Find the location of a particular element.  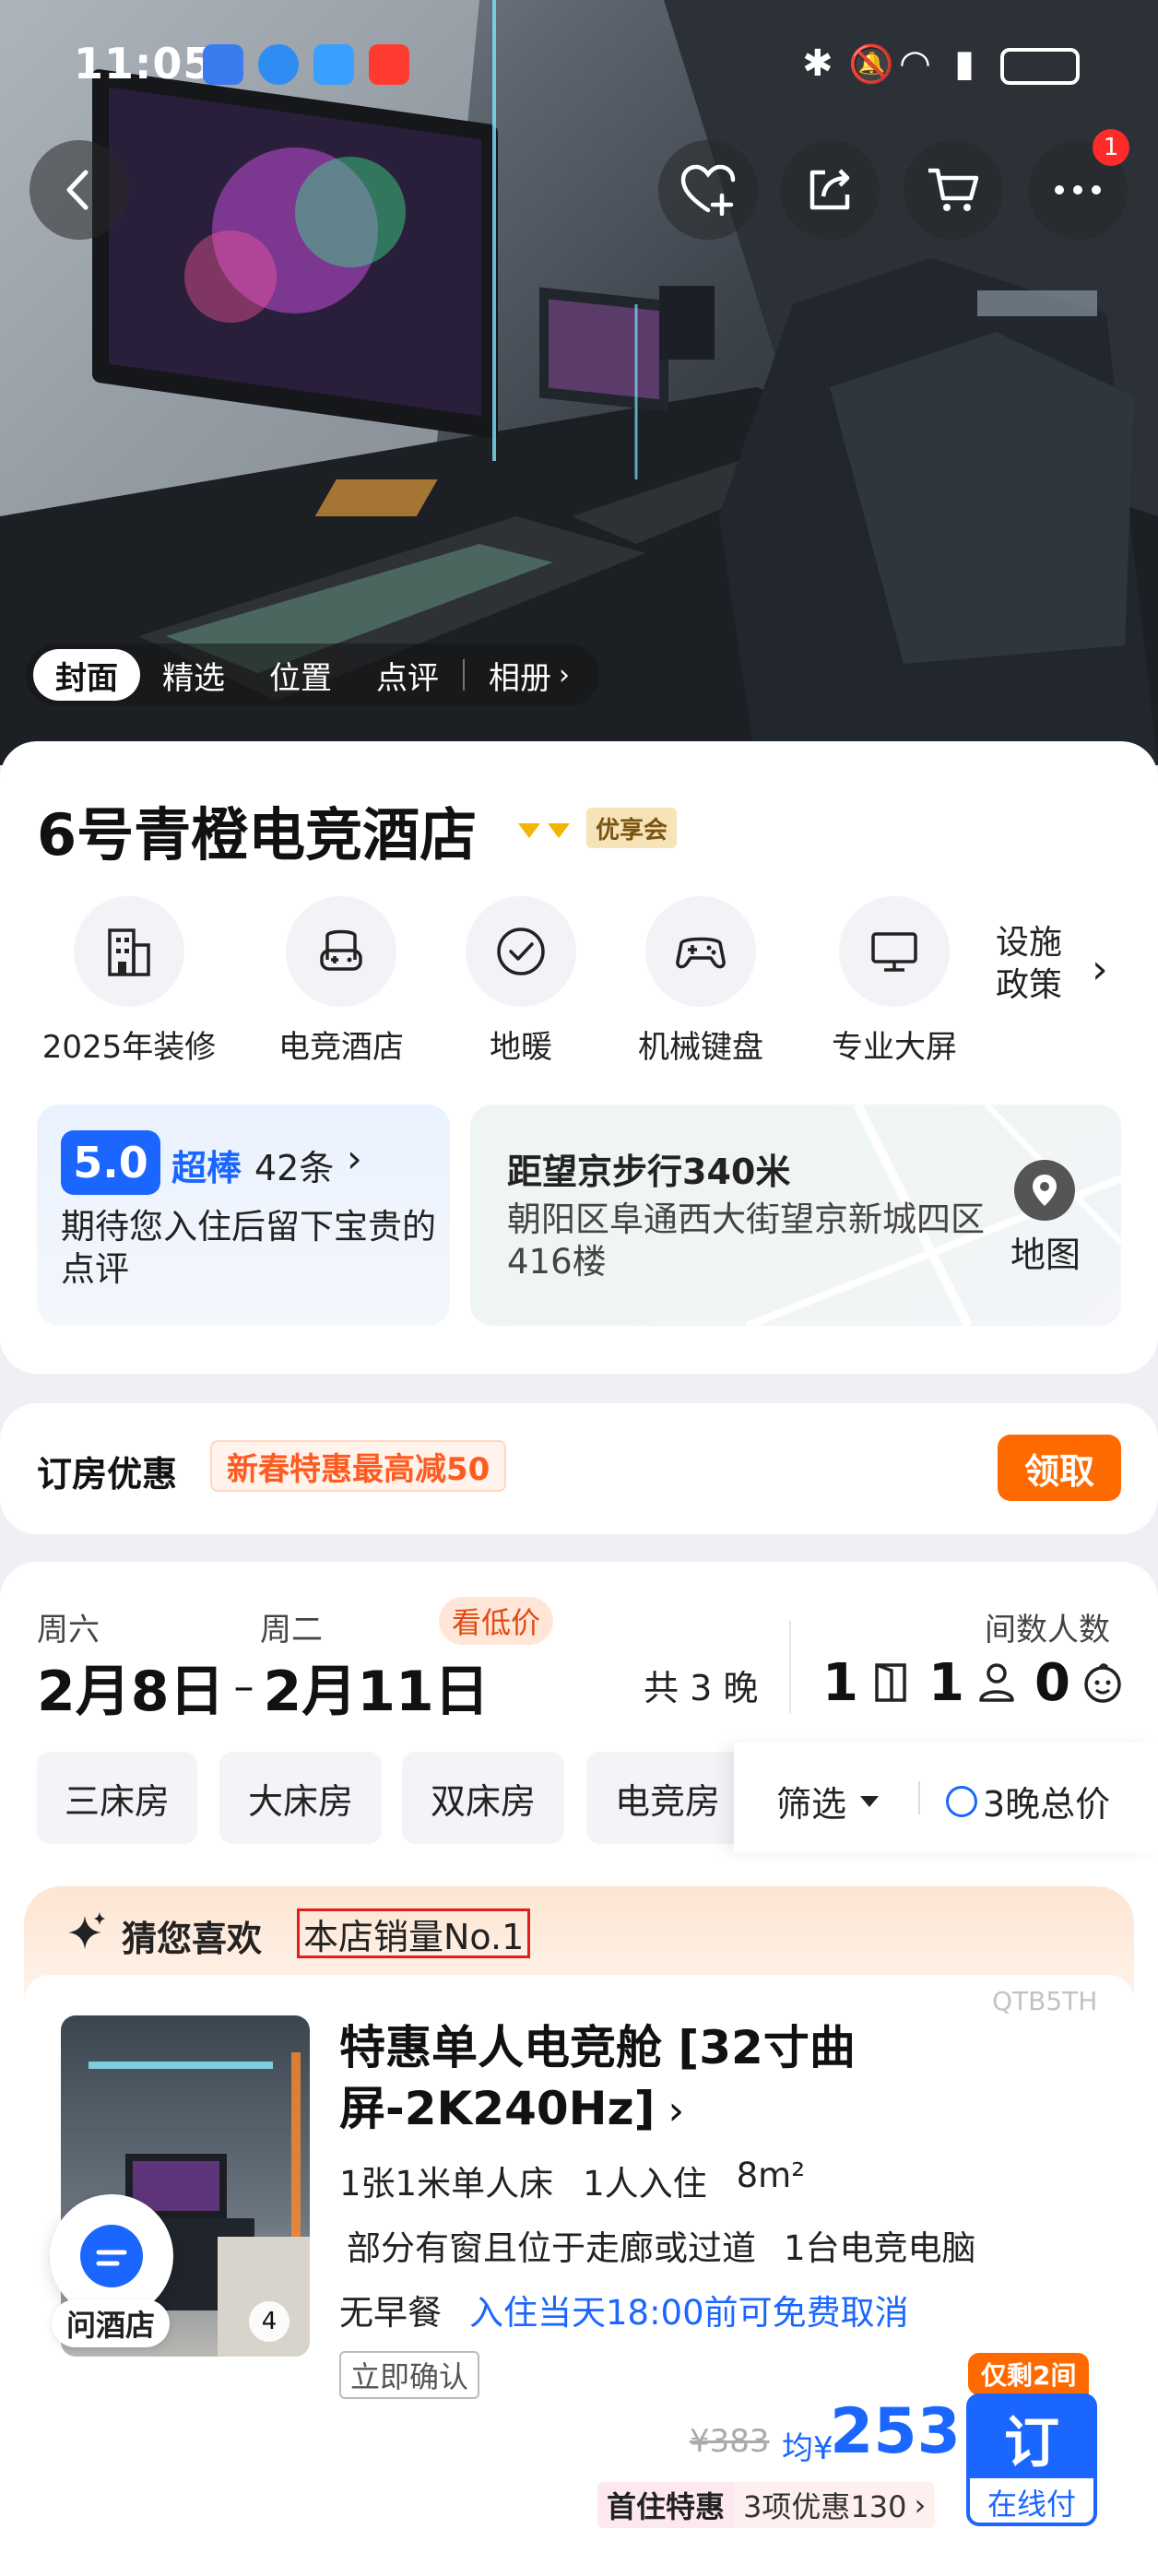

total-price-label: 3晚总价 is located at coordinates (1047, 1804).